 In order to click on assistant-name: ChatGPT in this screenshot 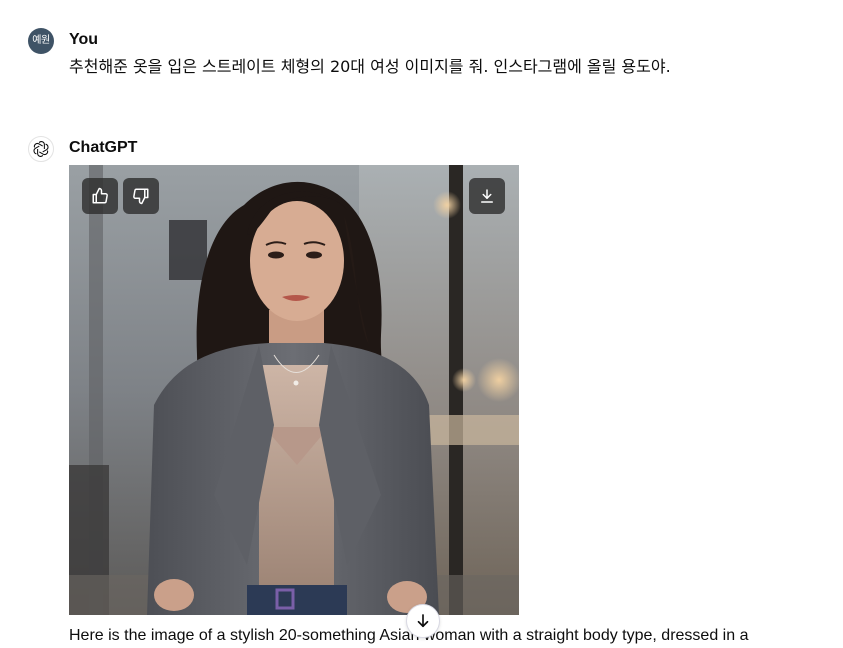, I will do `click(103, 147)`.